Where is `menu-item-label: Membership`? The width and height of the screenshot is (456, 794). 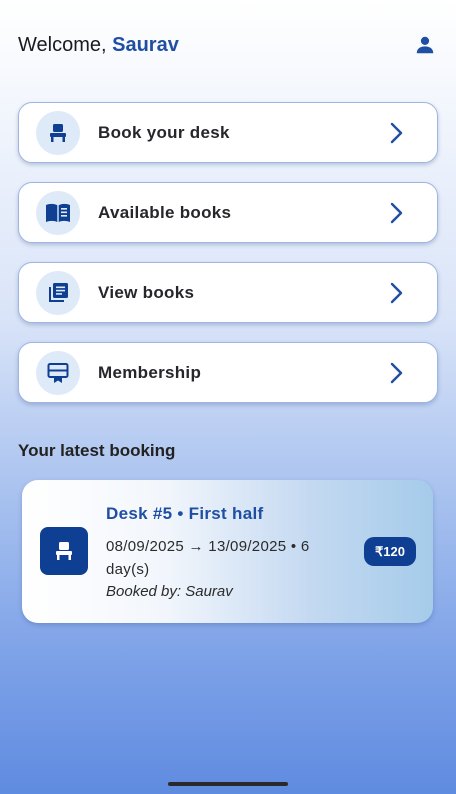 menu-item-label: Membership is located at coordinates (150, 372).